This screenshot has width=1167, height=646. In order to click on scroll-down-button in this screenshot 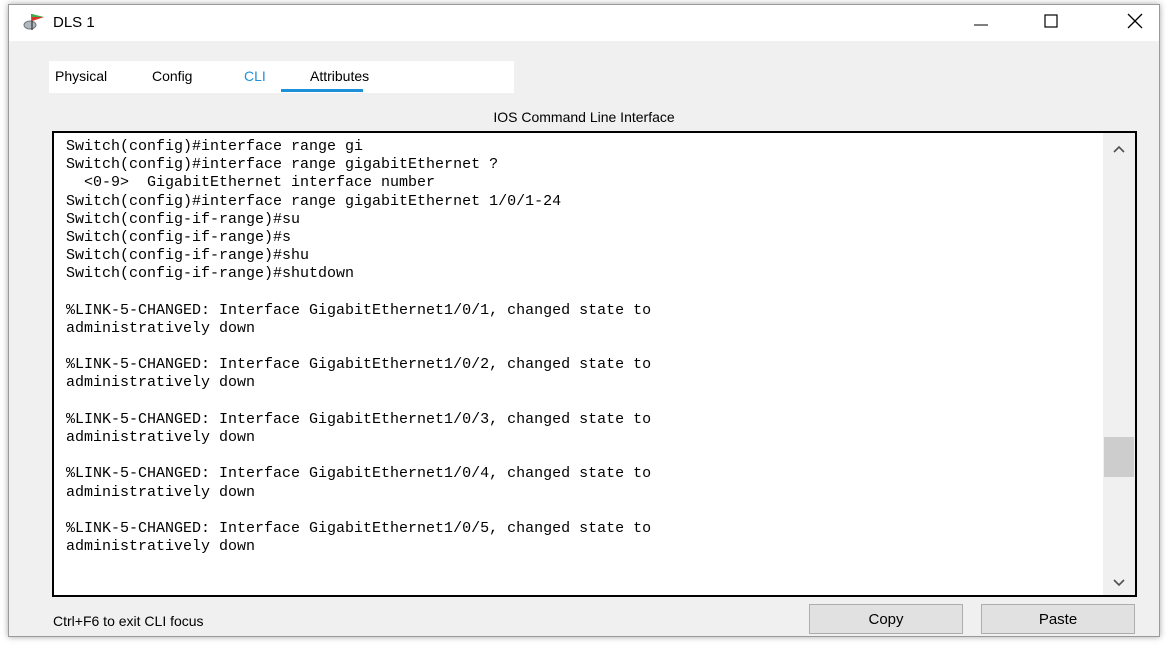, I will do `click(1119, 583)`.